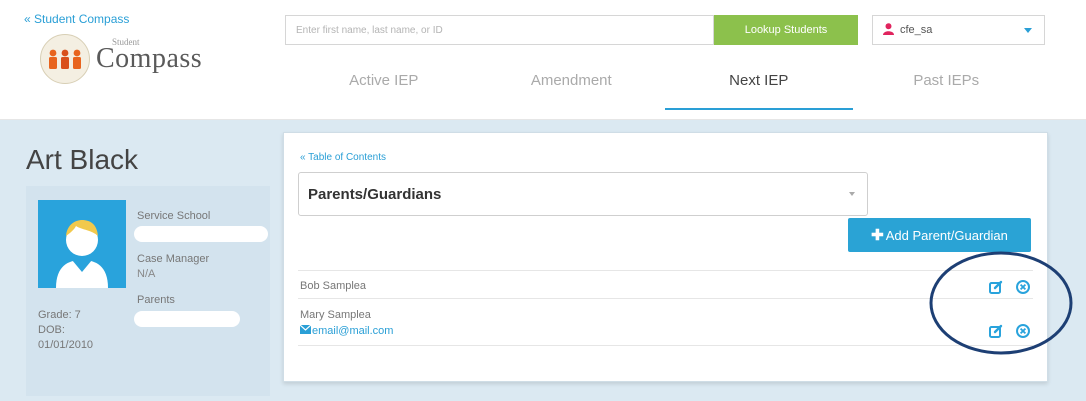 This screenshot has height=401, width=1086. Describe the element at coordinates (916, 30) in the screenshot. I see `user-name: cfe_sa` at that location.